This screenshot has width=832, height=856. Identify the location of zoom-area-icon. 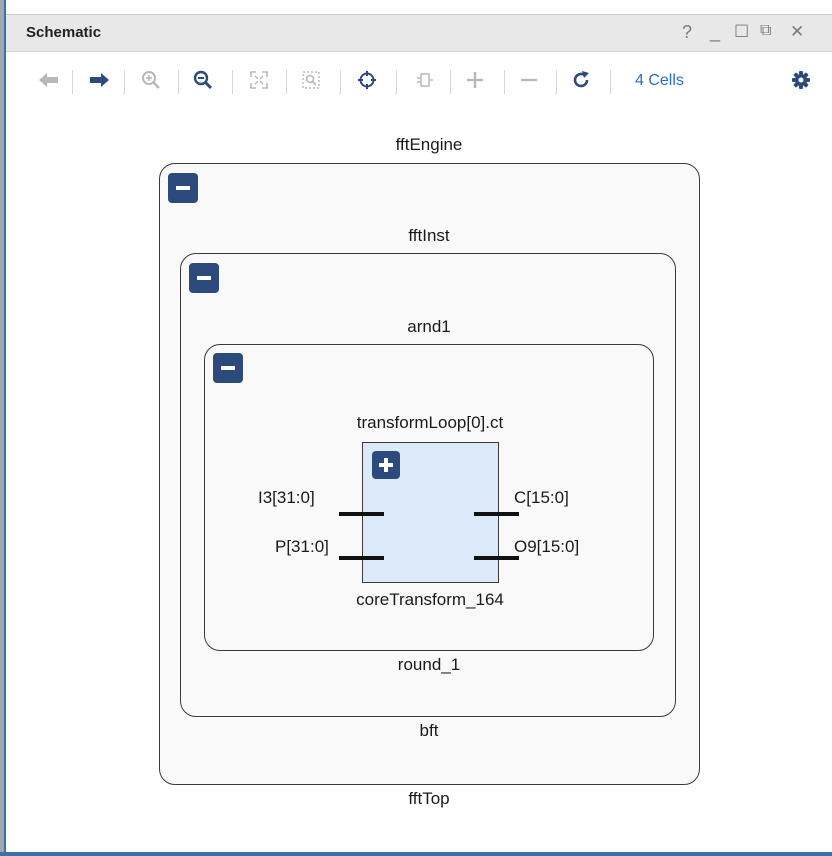
(311, 80).